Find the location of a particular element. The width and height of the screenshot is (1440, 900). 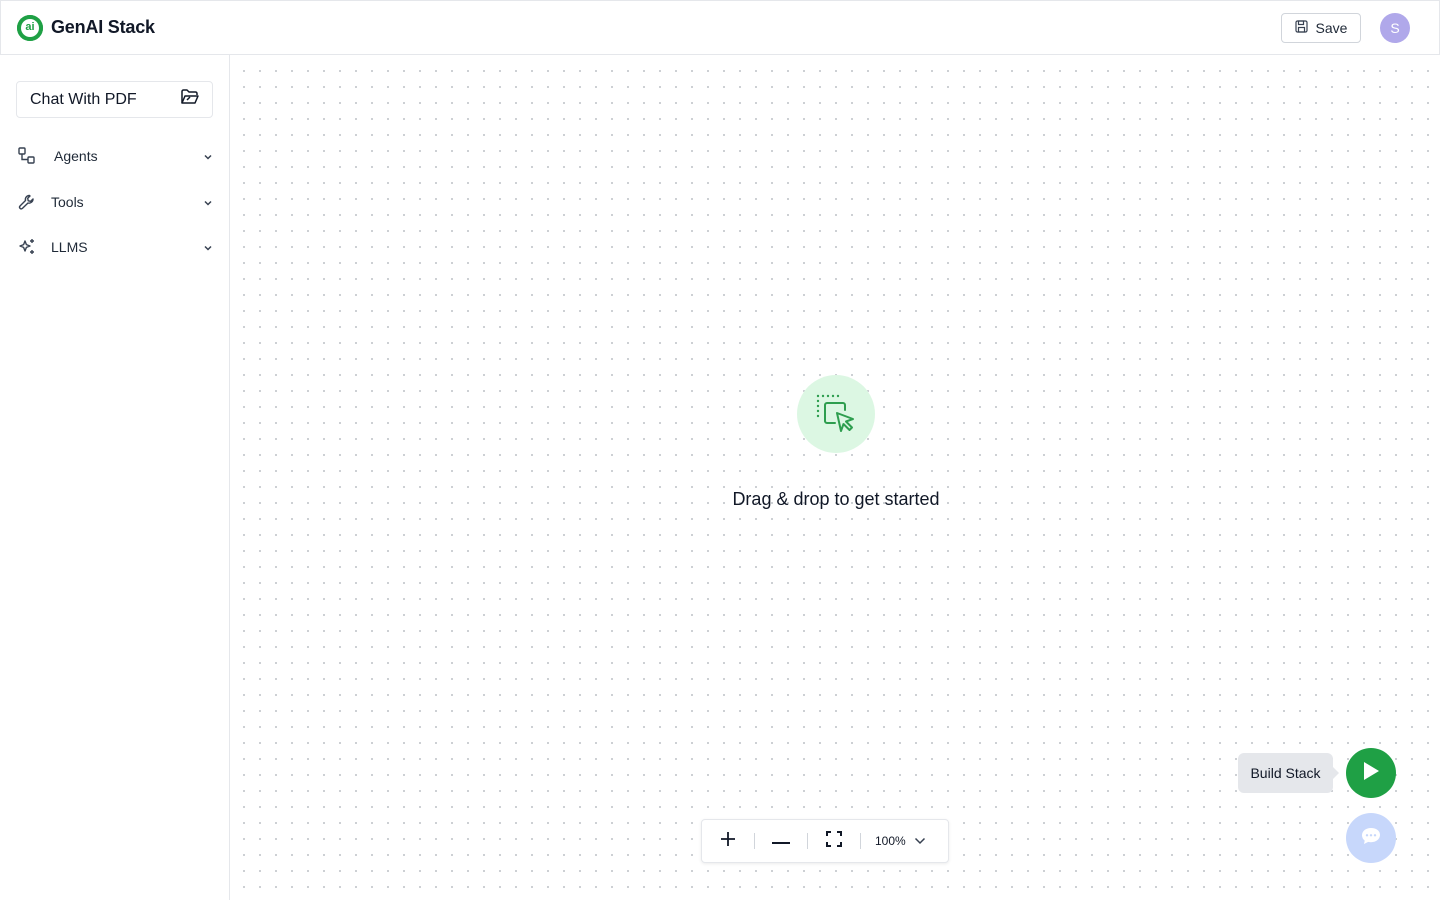

app-title: GenAI Stack is located at coordinates (103, 27).